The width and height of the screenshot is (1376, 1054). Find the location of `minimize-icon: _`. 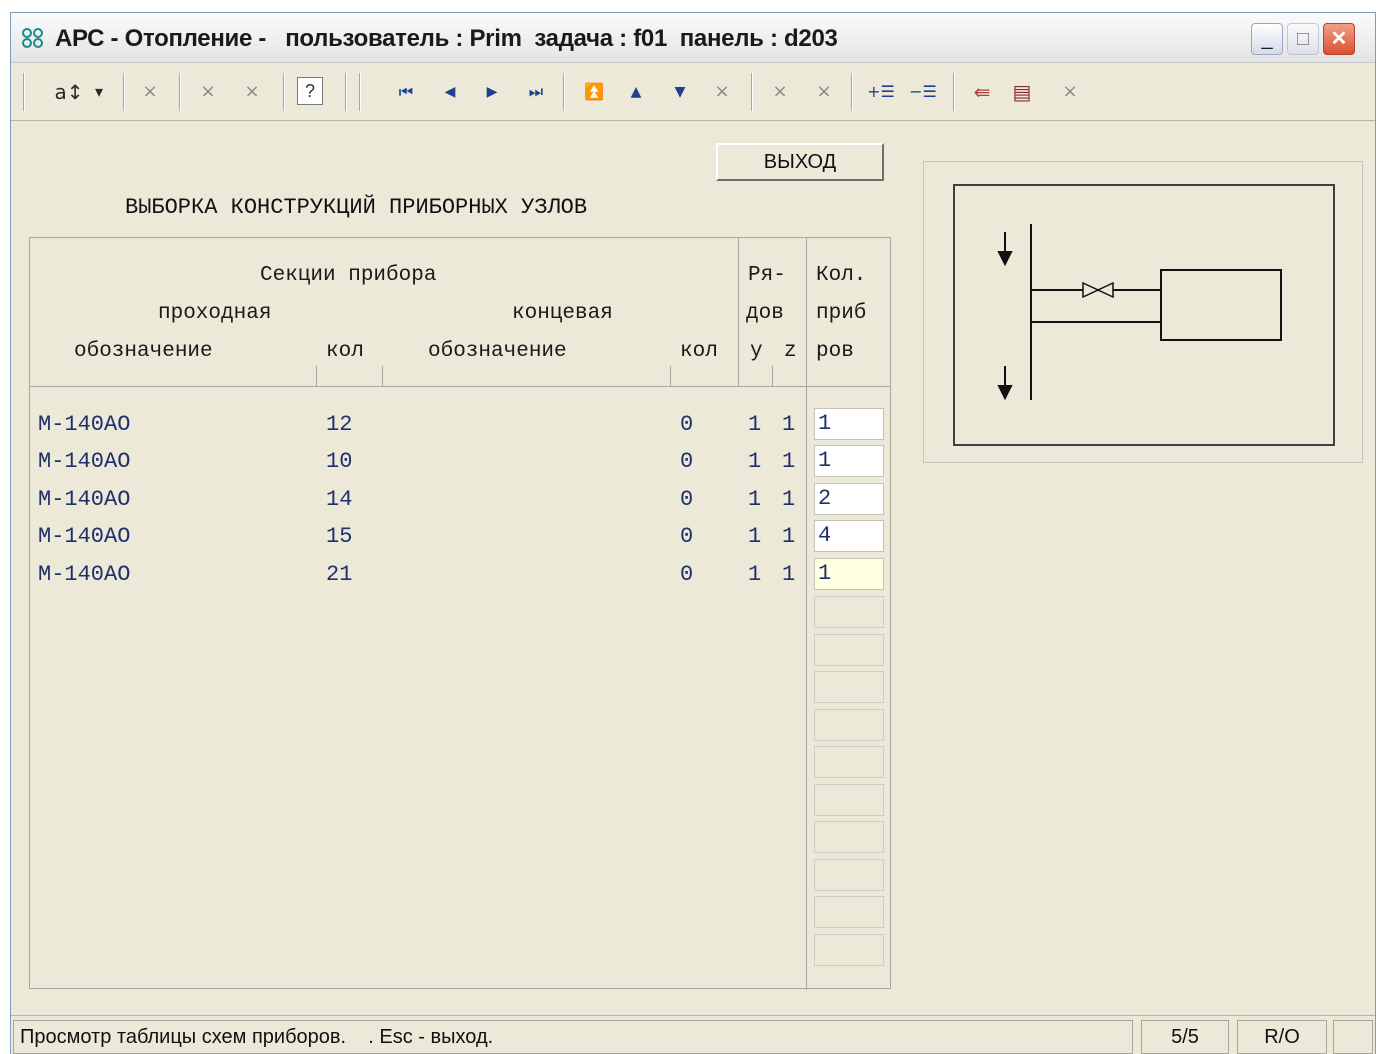

minimize-icon: _ is located at coordinates (1267, 39).